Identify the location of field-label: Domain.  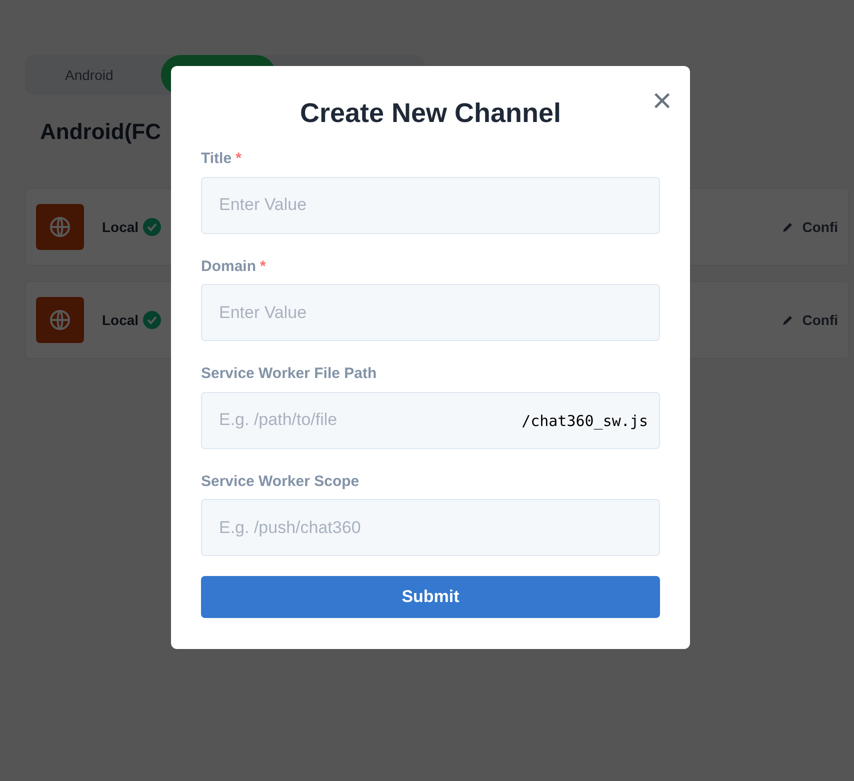
(228, 266).